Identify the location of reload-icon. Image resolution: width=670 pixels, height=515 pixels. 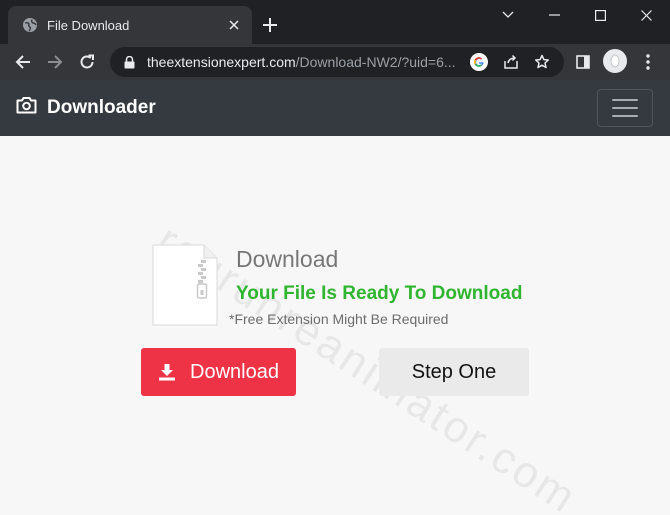
(87, 62).